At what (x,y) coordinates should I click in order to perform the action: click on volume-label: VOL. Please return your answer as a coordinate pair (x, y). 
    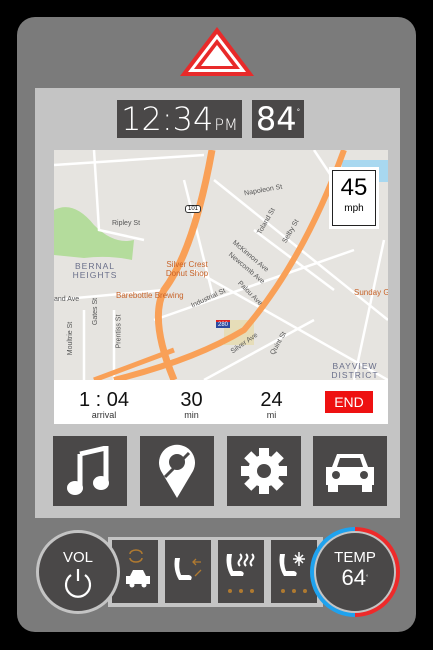
    Looking at the image, I should click on (77, 557).